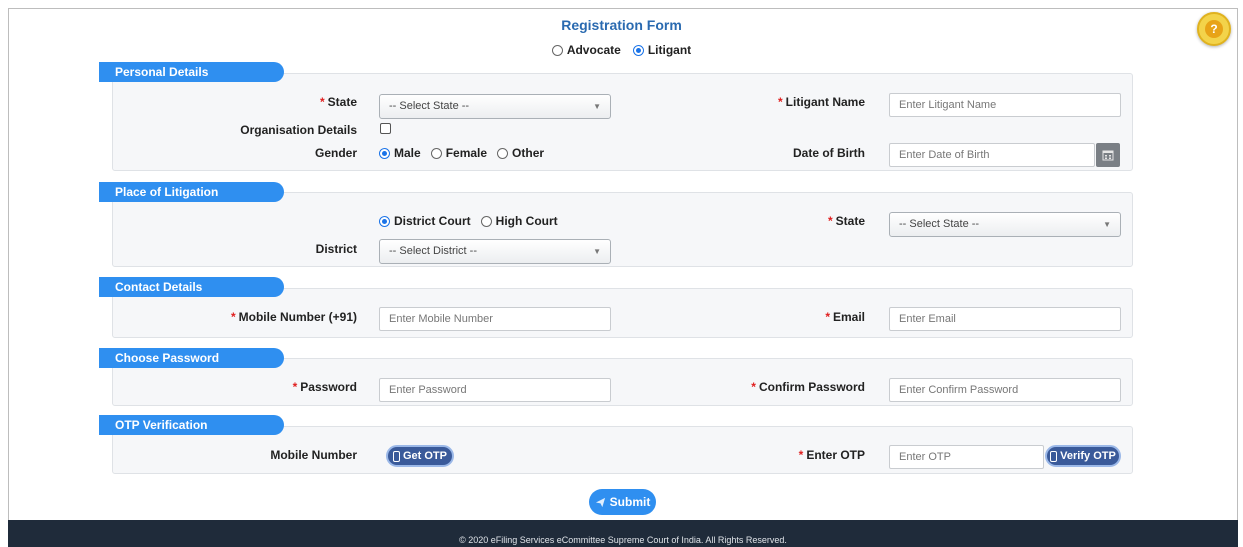 The width and height of the screenshot is (1243, 547). What do you see at coordinates (191, 358) in the screenshot?
I see `choose-password-header: Choose Password` at bounding box center [191, 358].